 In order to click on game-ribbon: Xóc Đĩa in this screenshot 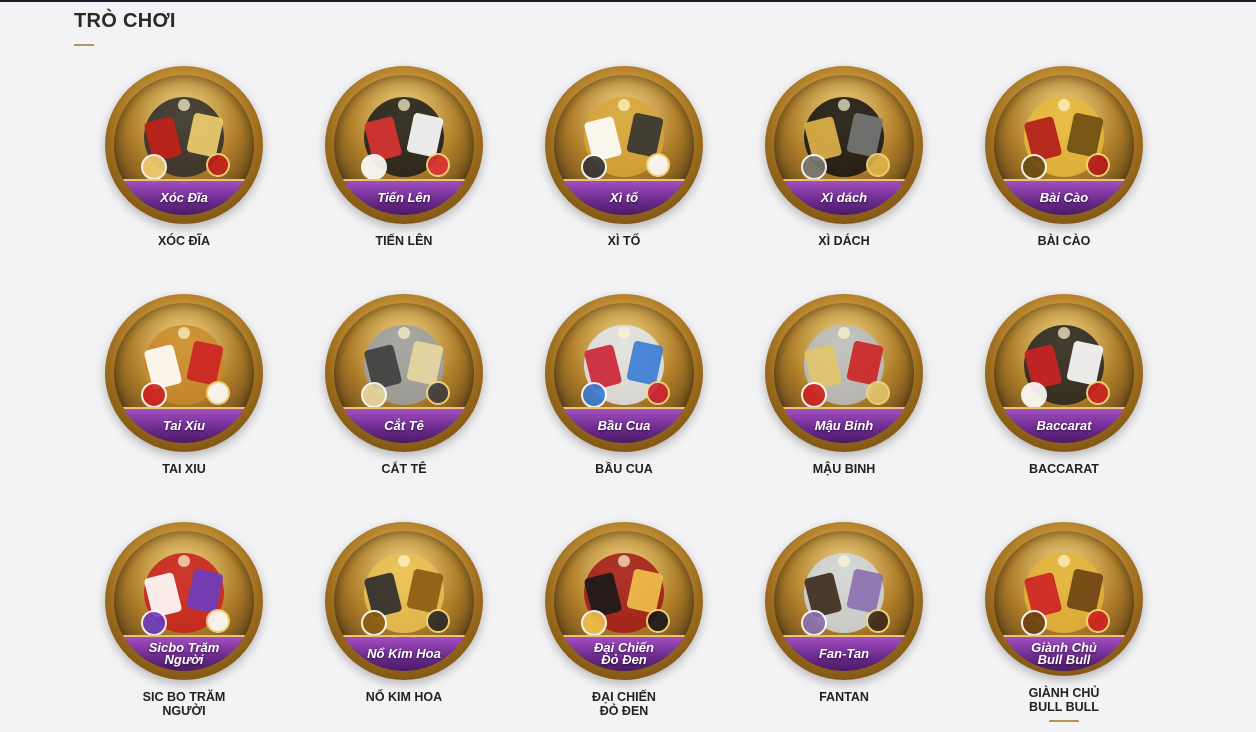, I will do `click(184, 197)`.